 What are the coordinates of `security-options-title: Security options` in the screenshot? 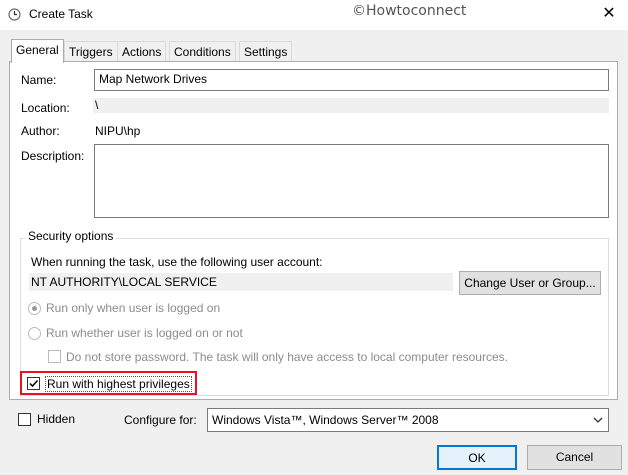 It's located at (71, 236).